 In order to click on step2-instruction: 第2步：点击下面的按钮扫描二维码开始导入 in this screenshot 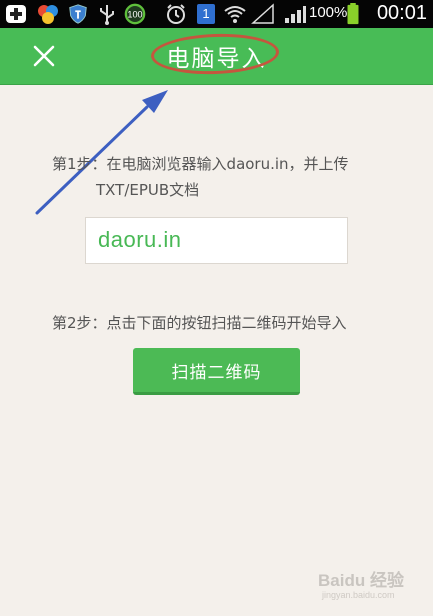, I will do `click(199, 323)`.